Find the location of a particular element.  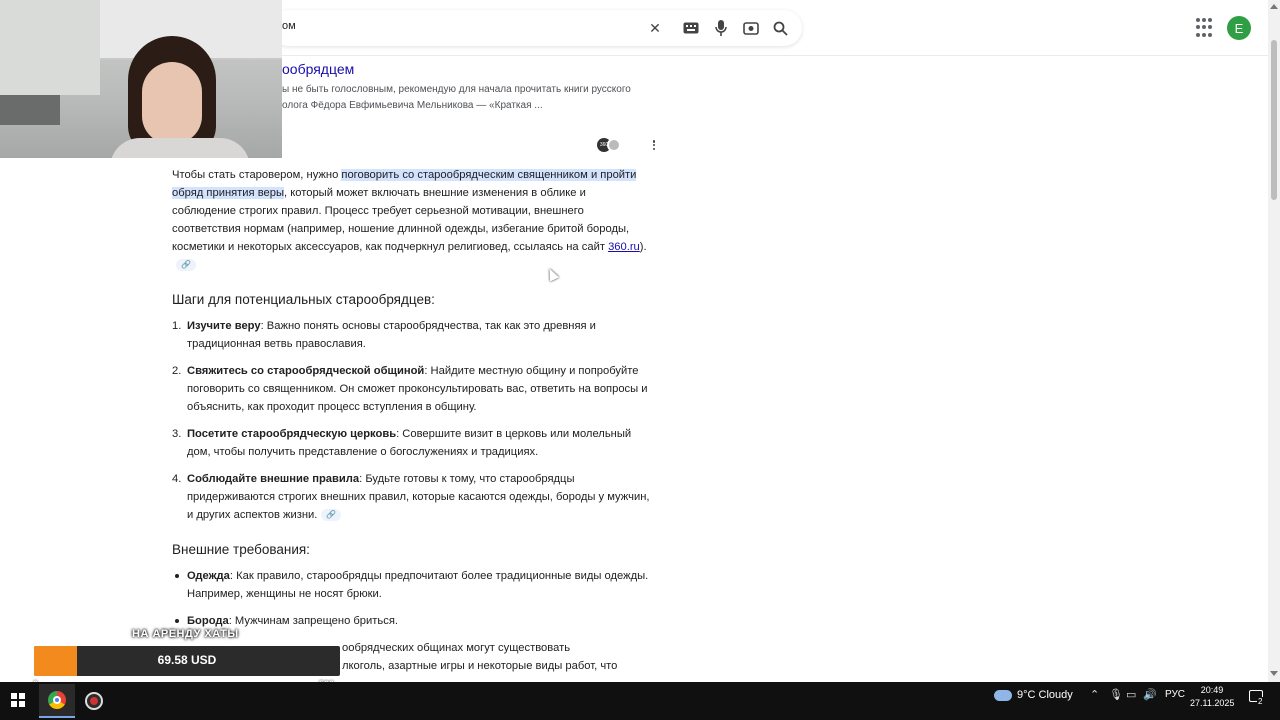

step-number: 4. is located at coordinates (177, 479).